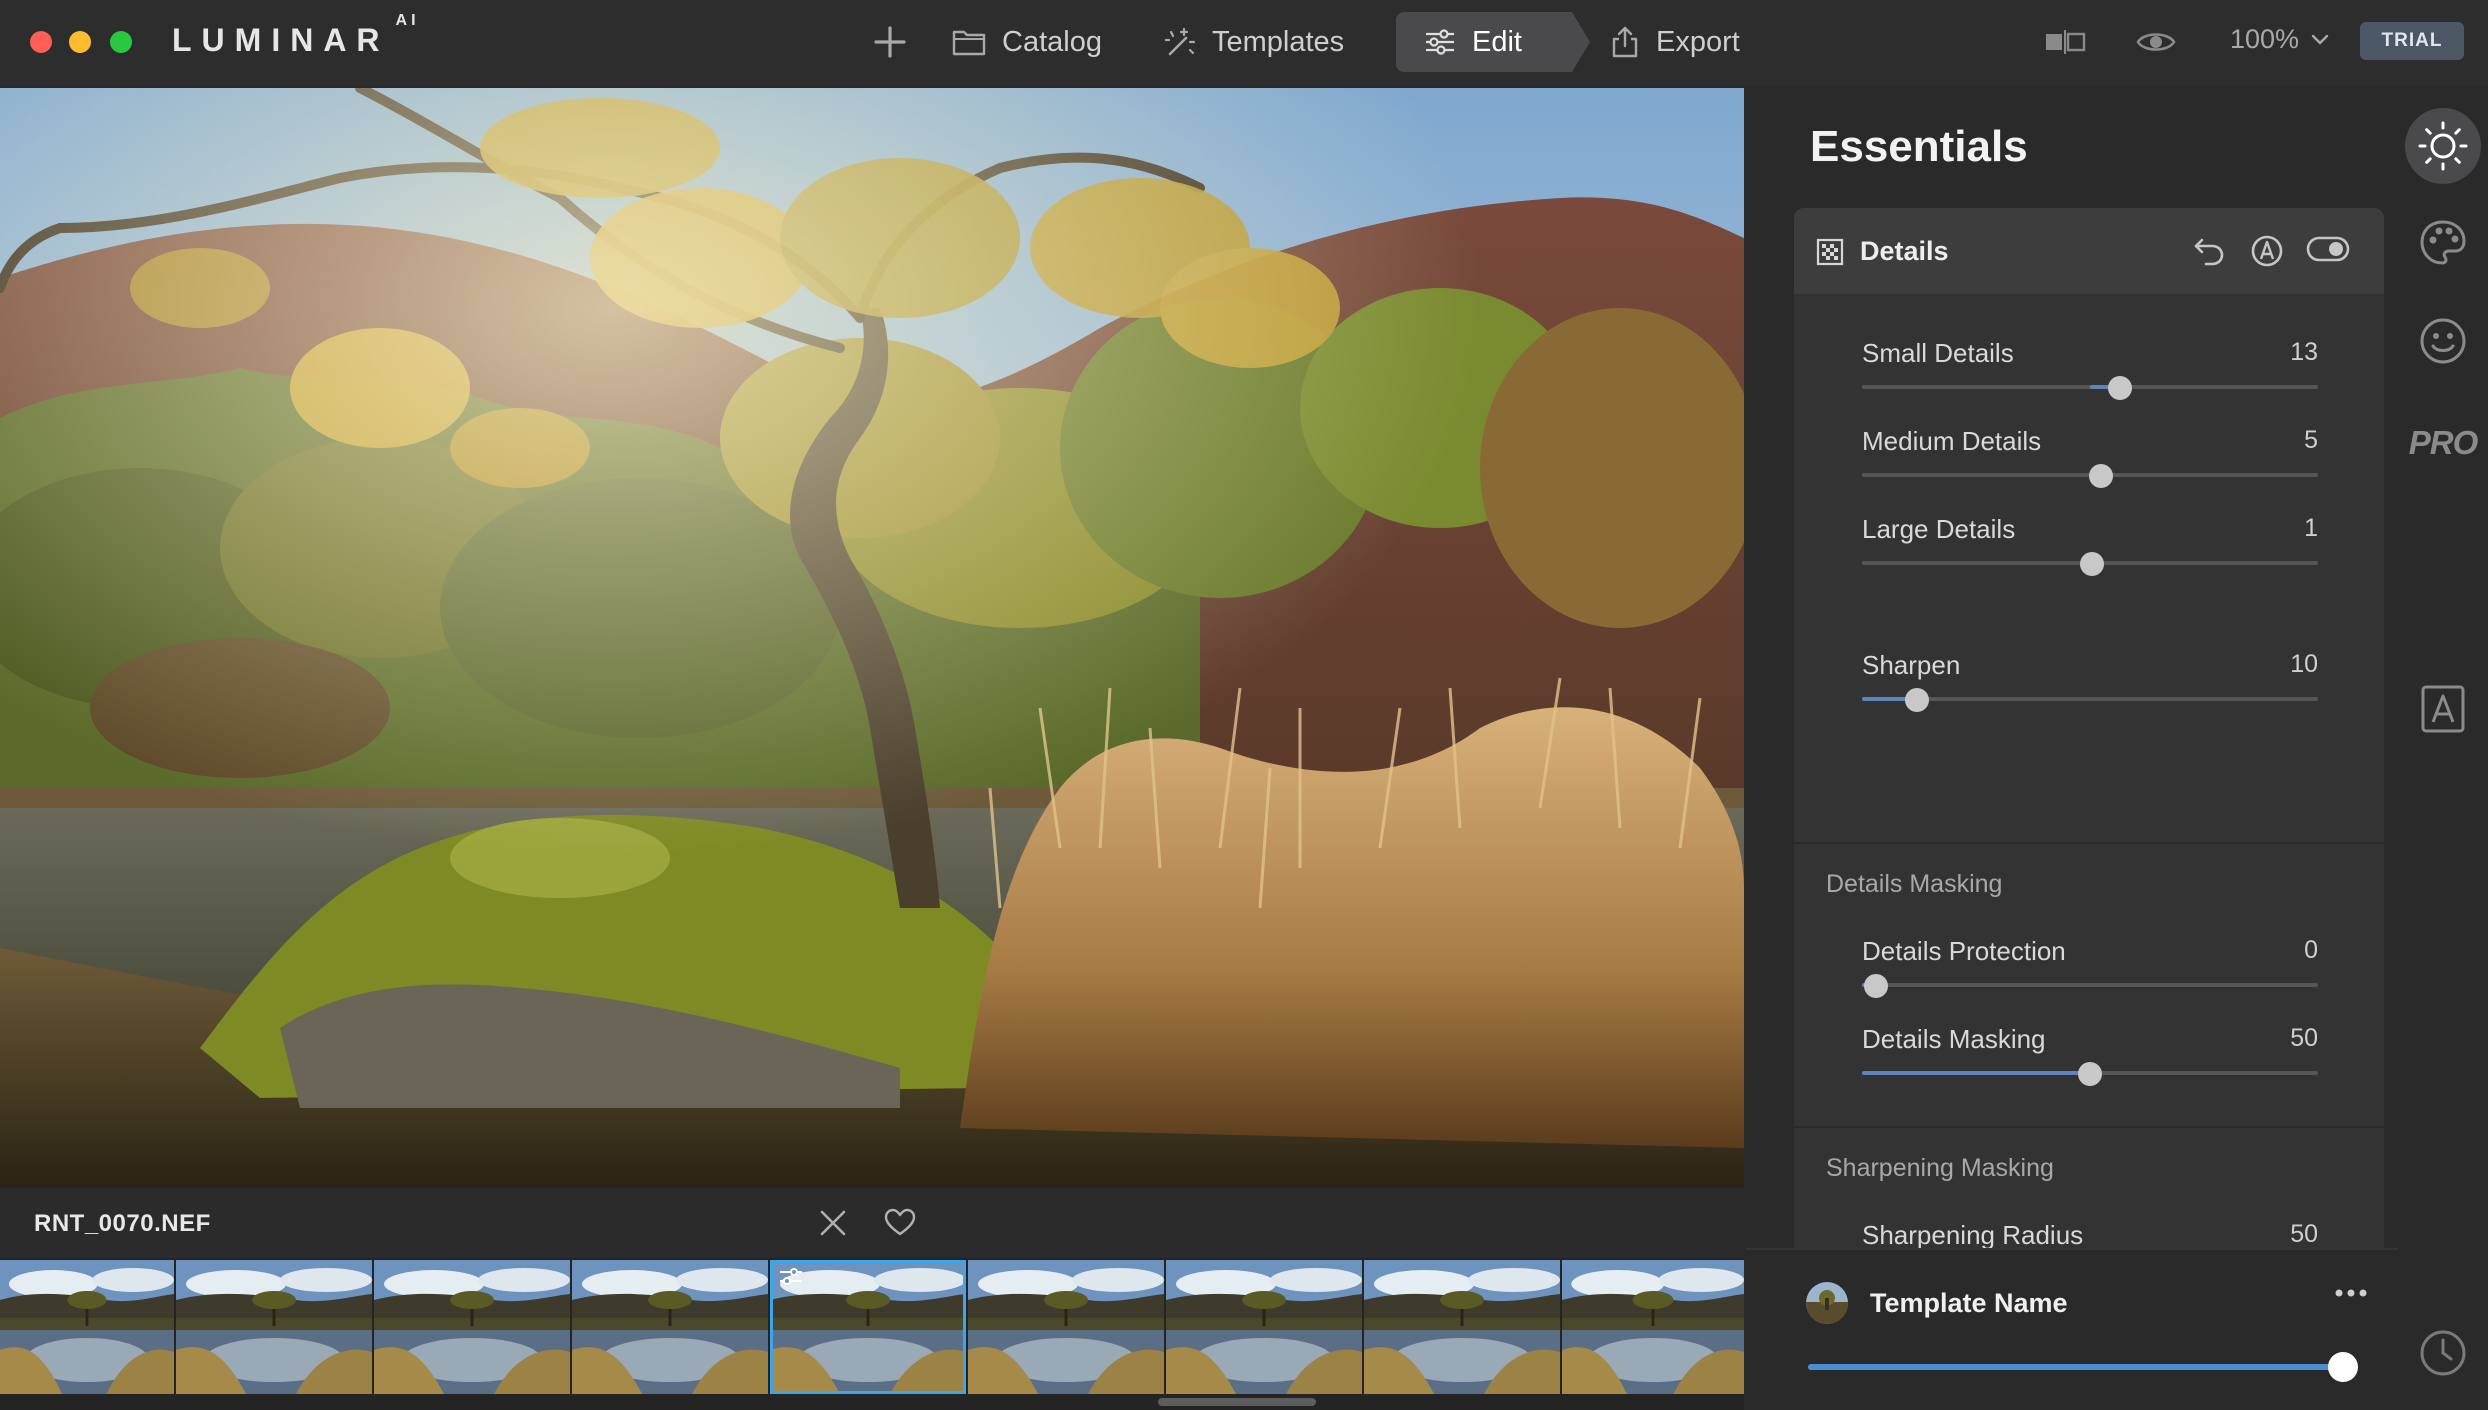  What do you see at coordinates (2311, 440) in the screenshot?
I see `medium-details-value: 5` at bounding box center [2311, 440].